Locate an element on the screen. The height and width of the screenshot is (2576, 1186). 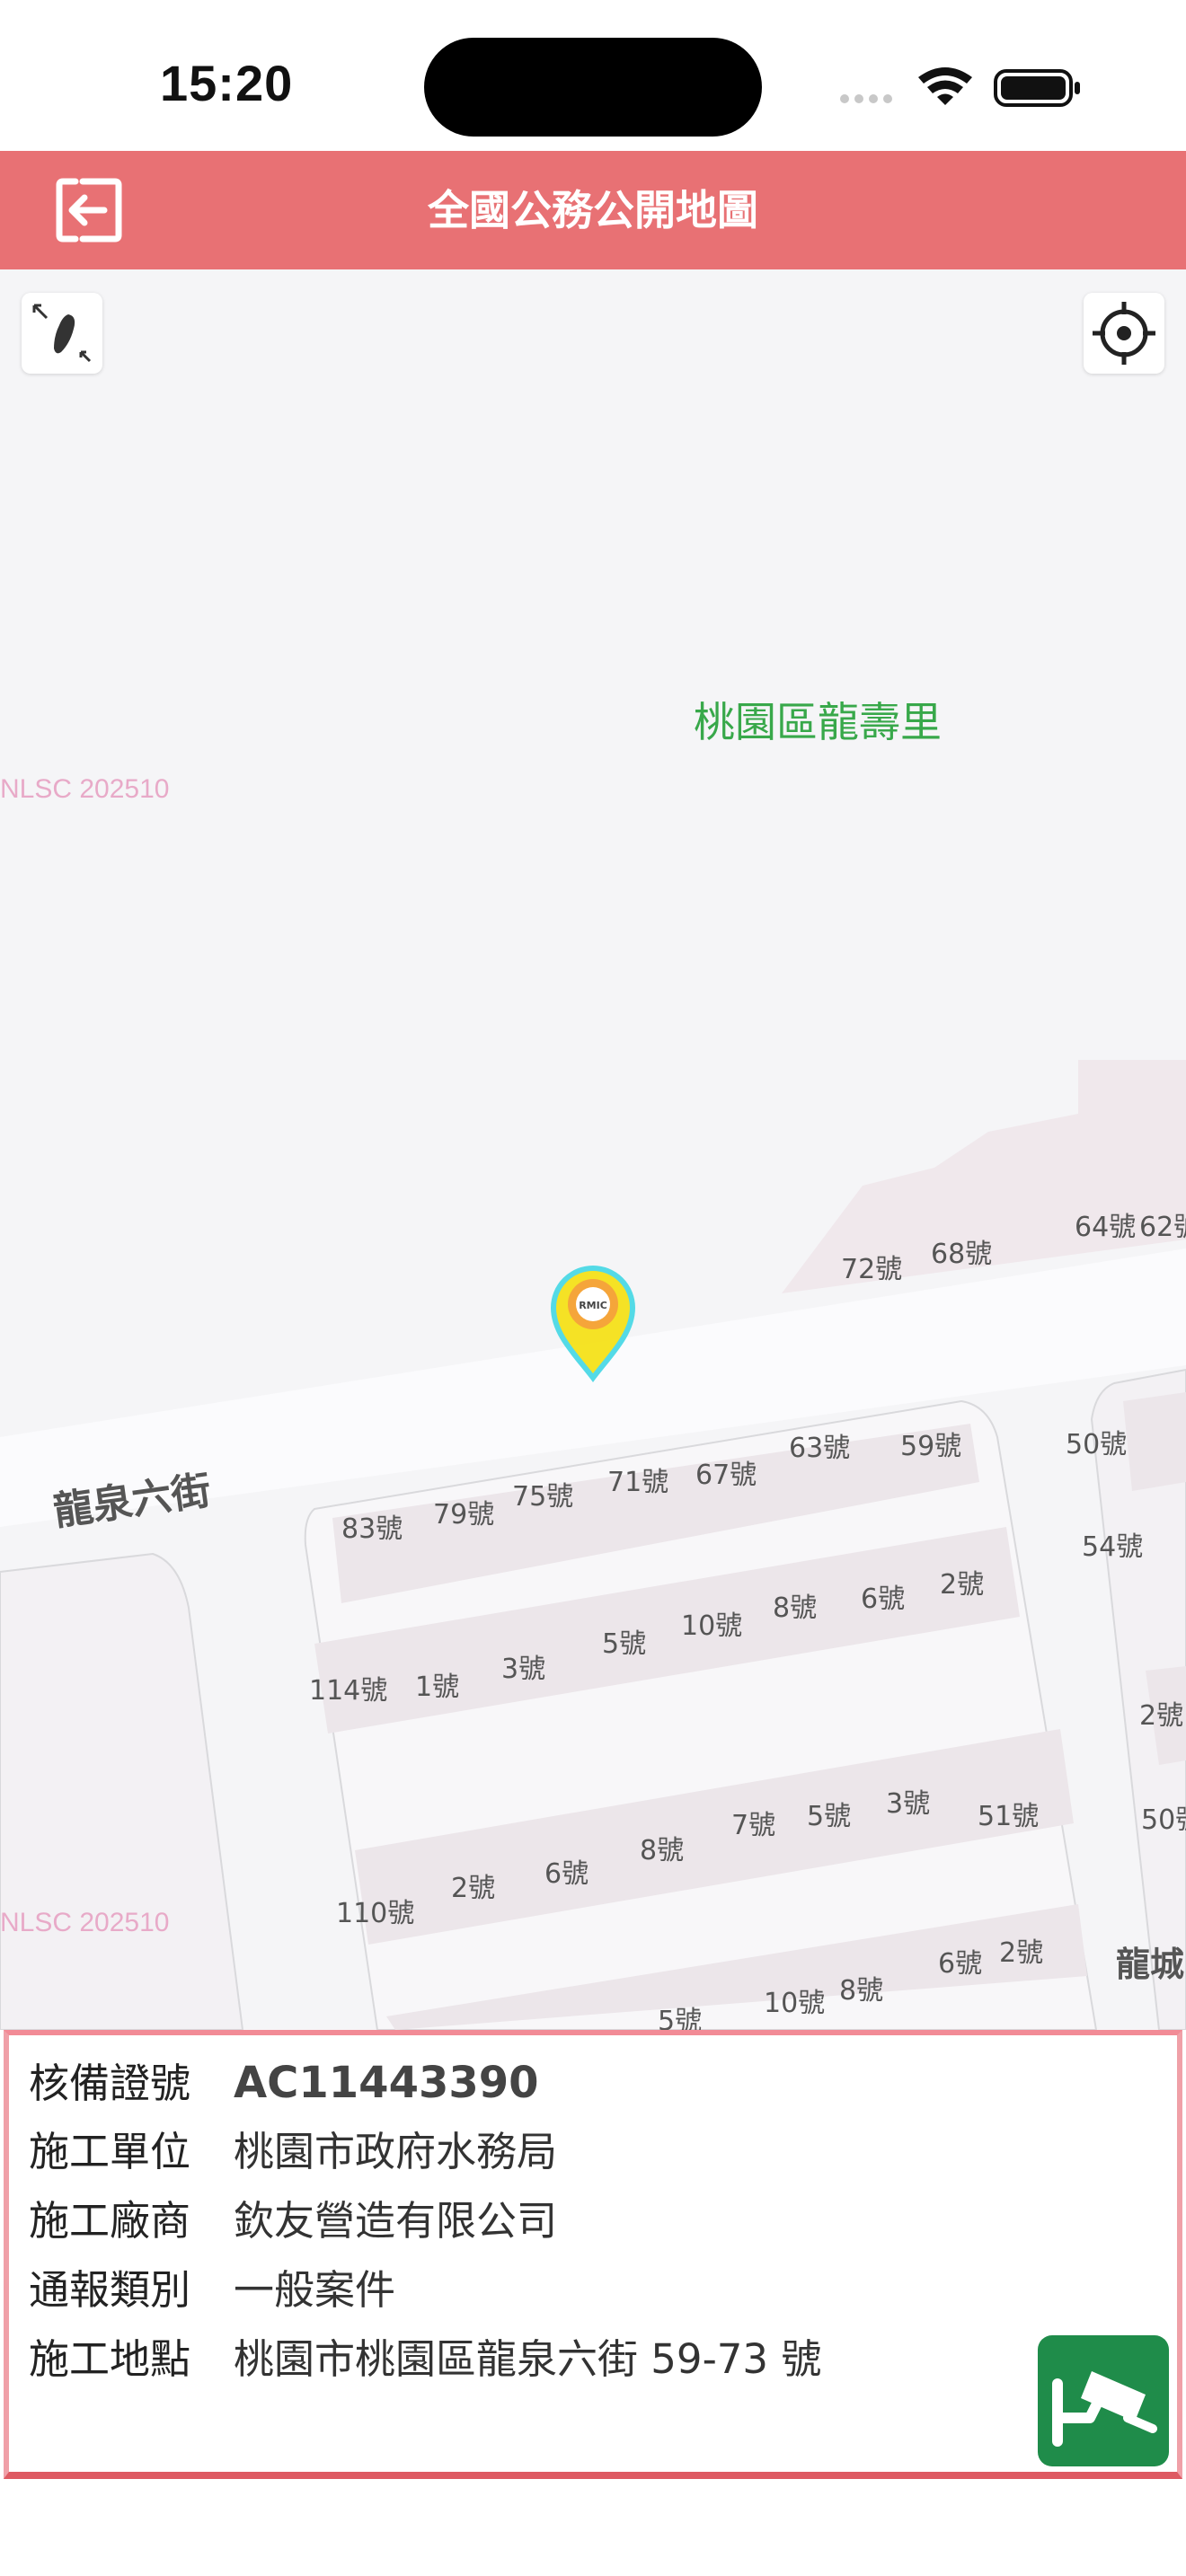
house-number: 63號 is located at coordinates (819, 1448).